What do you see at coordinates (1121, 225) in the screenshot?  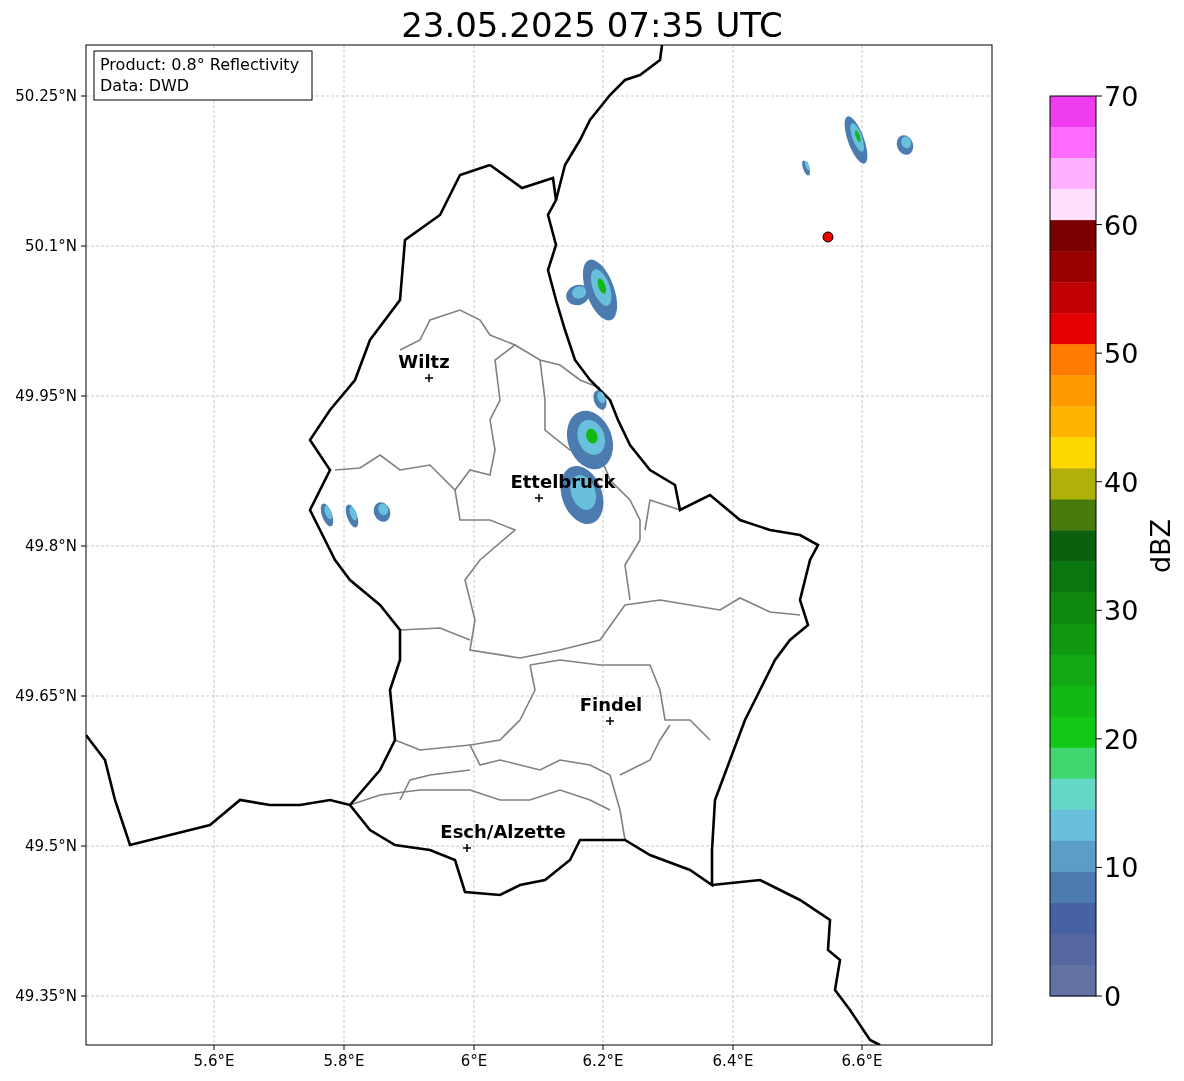 I see `colorbar-tick-label: 60` at bounding box center [1121, 225].